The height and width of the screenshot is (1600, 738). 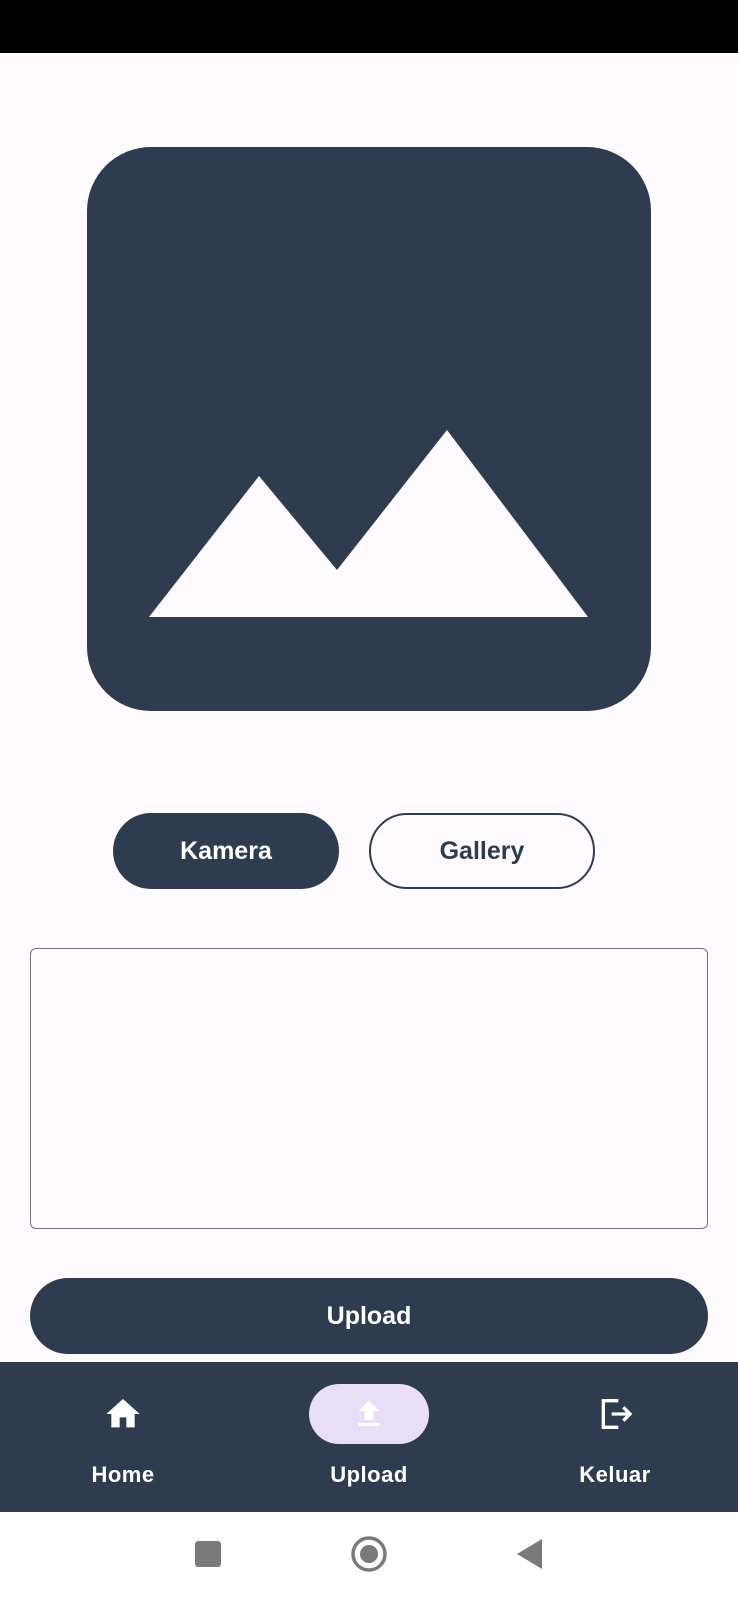 What do you see at coordinates (615, 1474) in the screenshot?
I see `nav-label-logout: Keluar` at bounding box center [615, 1474].